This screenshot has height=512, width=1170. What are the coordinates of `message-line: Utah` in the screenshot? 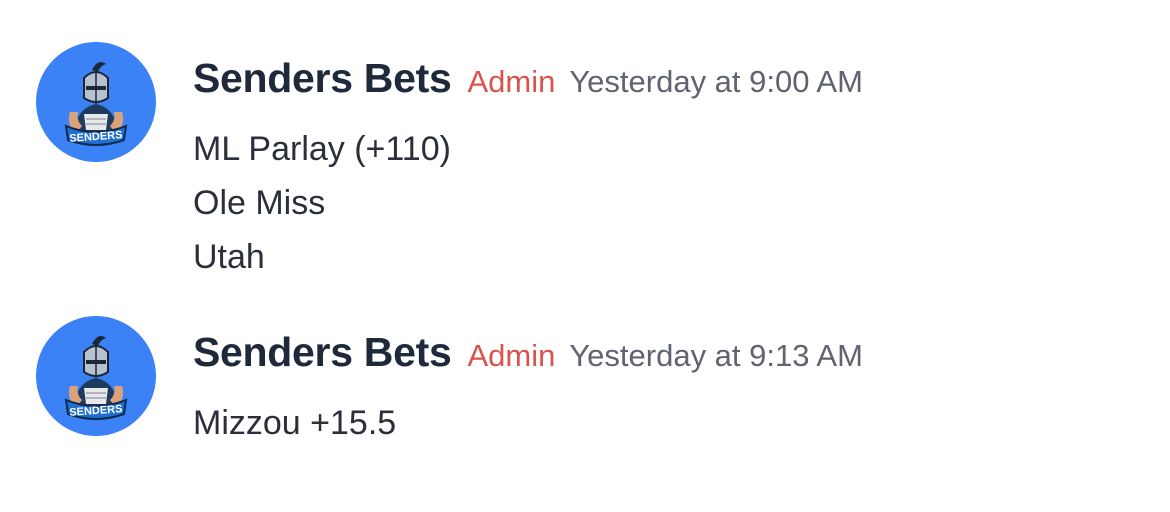 It's located at (229, 257).